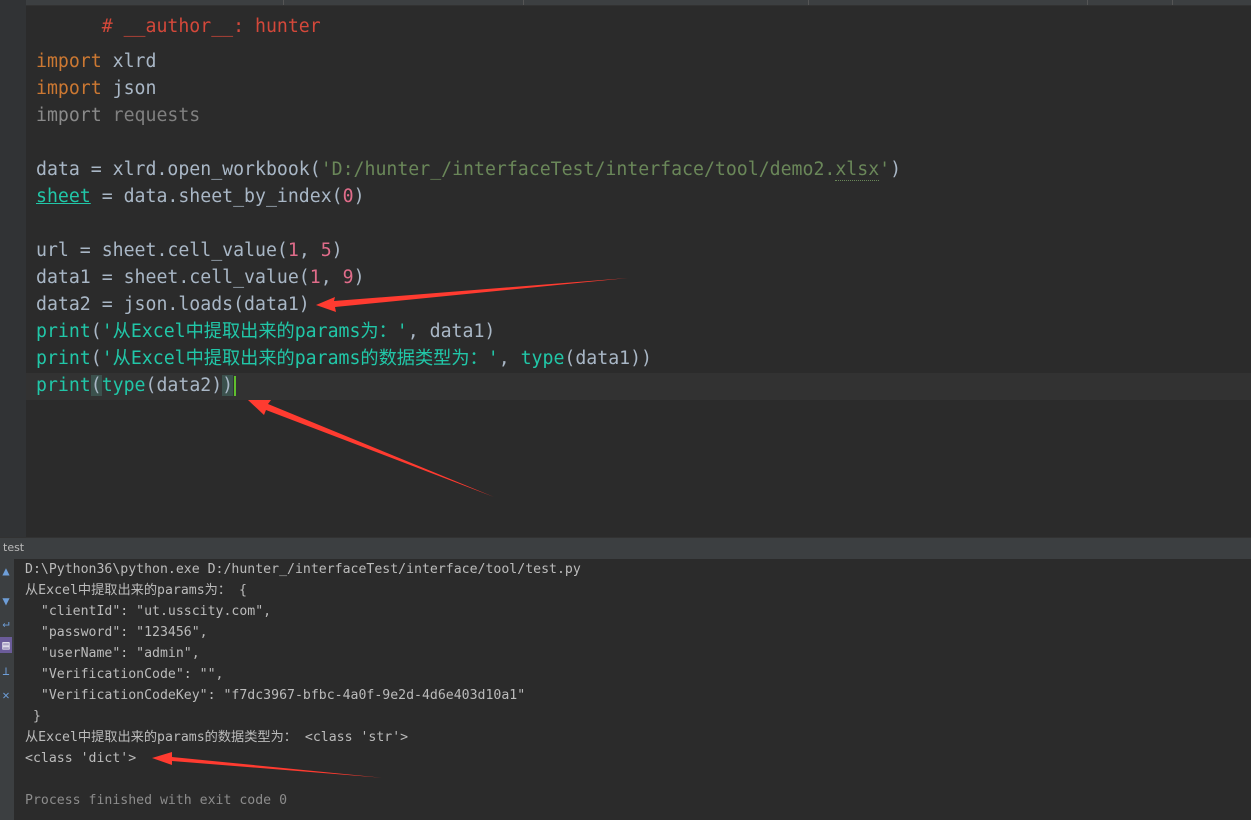 The image size is (1251, 820). Describe the element at coordinates (13, 268) in the screenshot. I see `editor-gutter` at that location.